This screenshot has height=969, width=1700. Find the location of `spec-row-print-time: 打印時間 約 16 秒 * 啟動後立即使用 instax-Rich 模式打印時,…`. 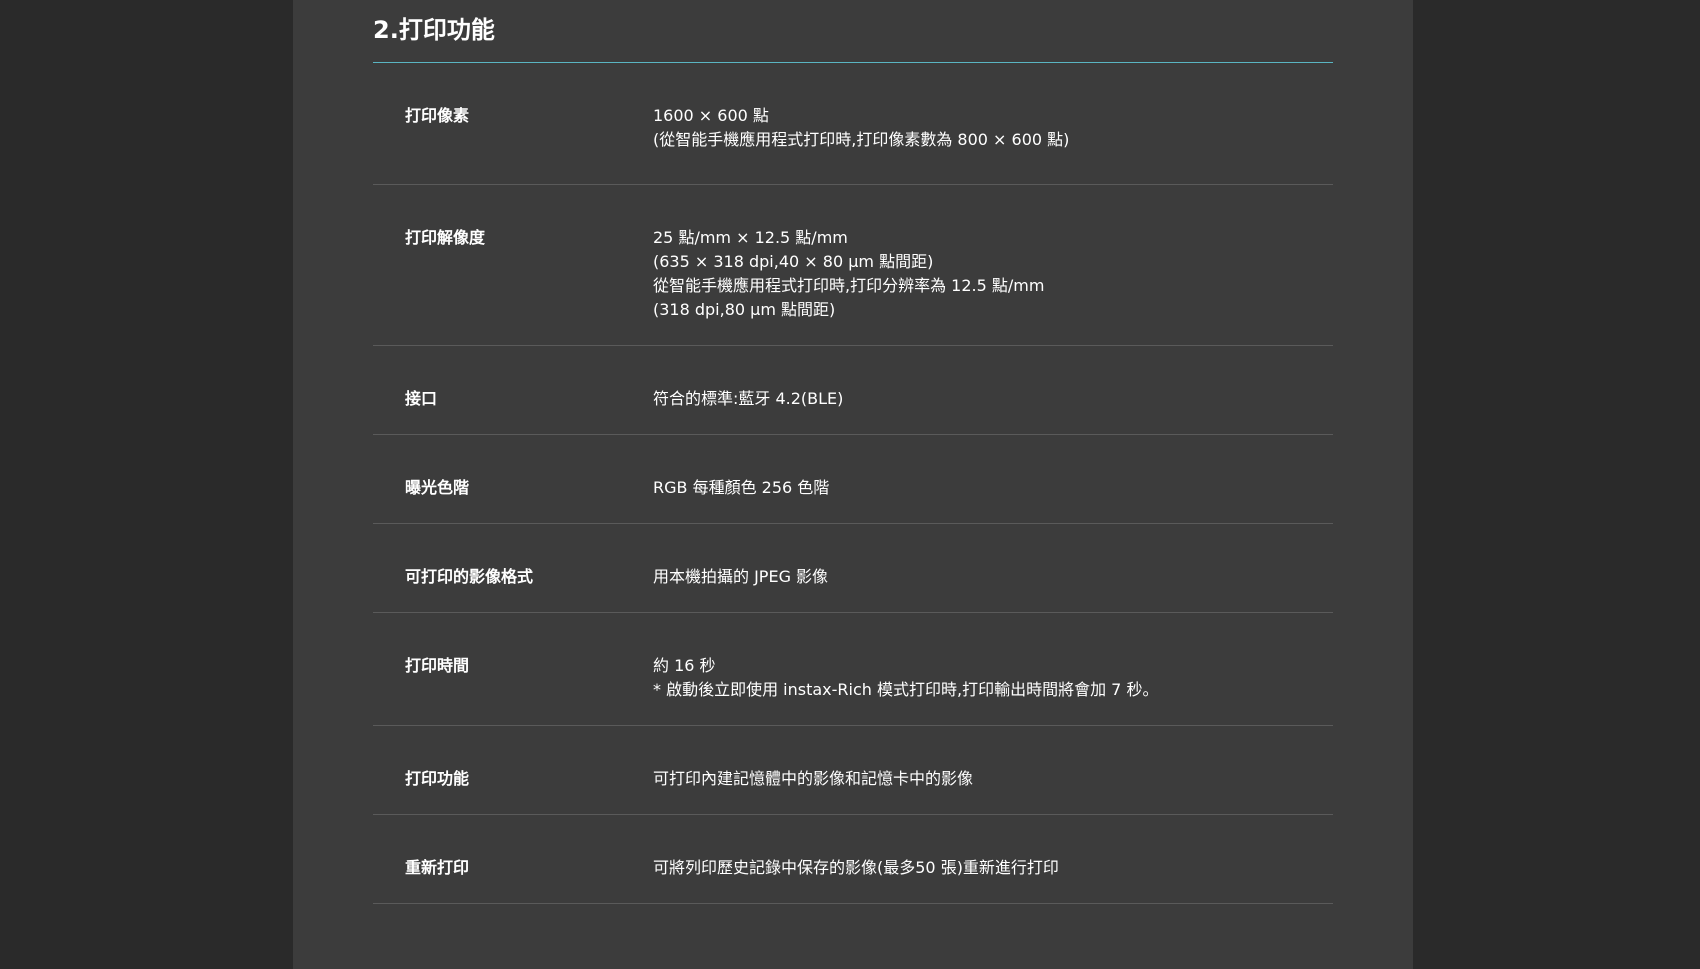

spec-row-print-time: 打印時間 約 16 秒 * 啟動後立即使用 instax-Rich 模式打印時,… is located at coordinates (853, 669).